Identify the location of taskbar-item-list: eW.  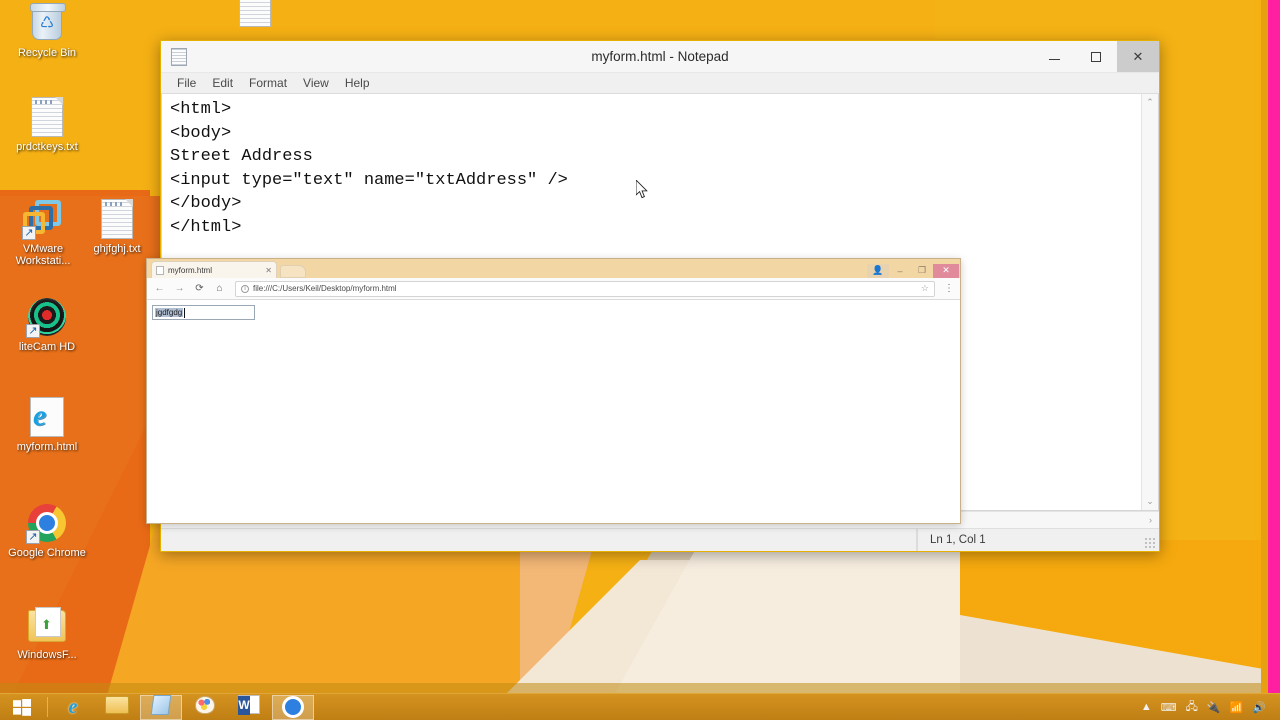
(183, 707).